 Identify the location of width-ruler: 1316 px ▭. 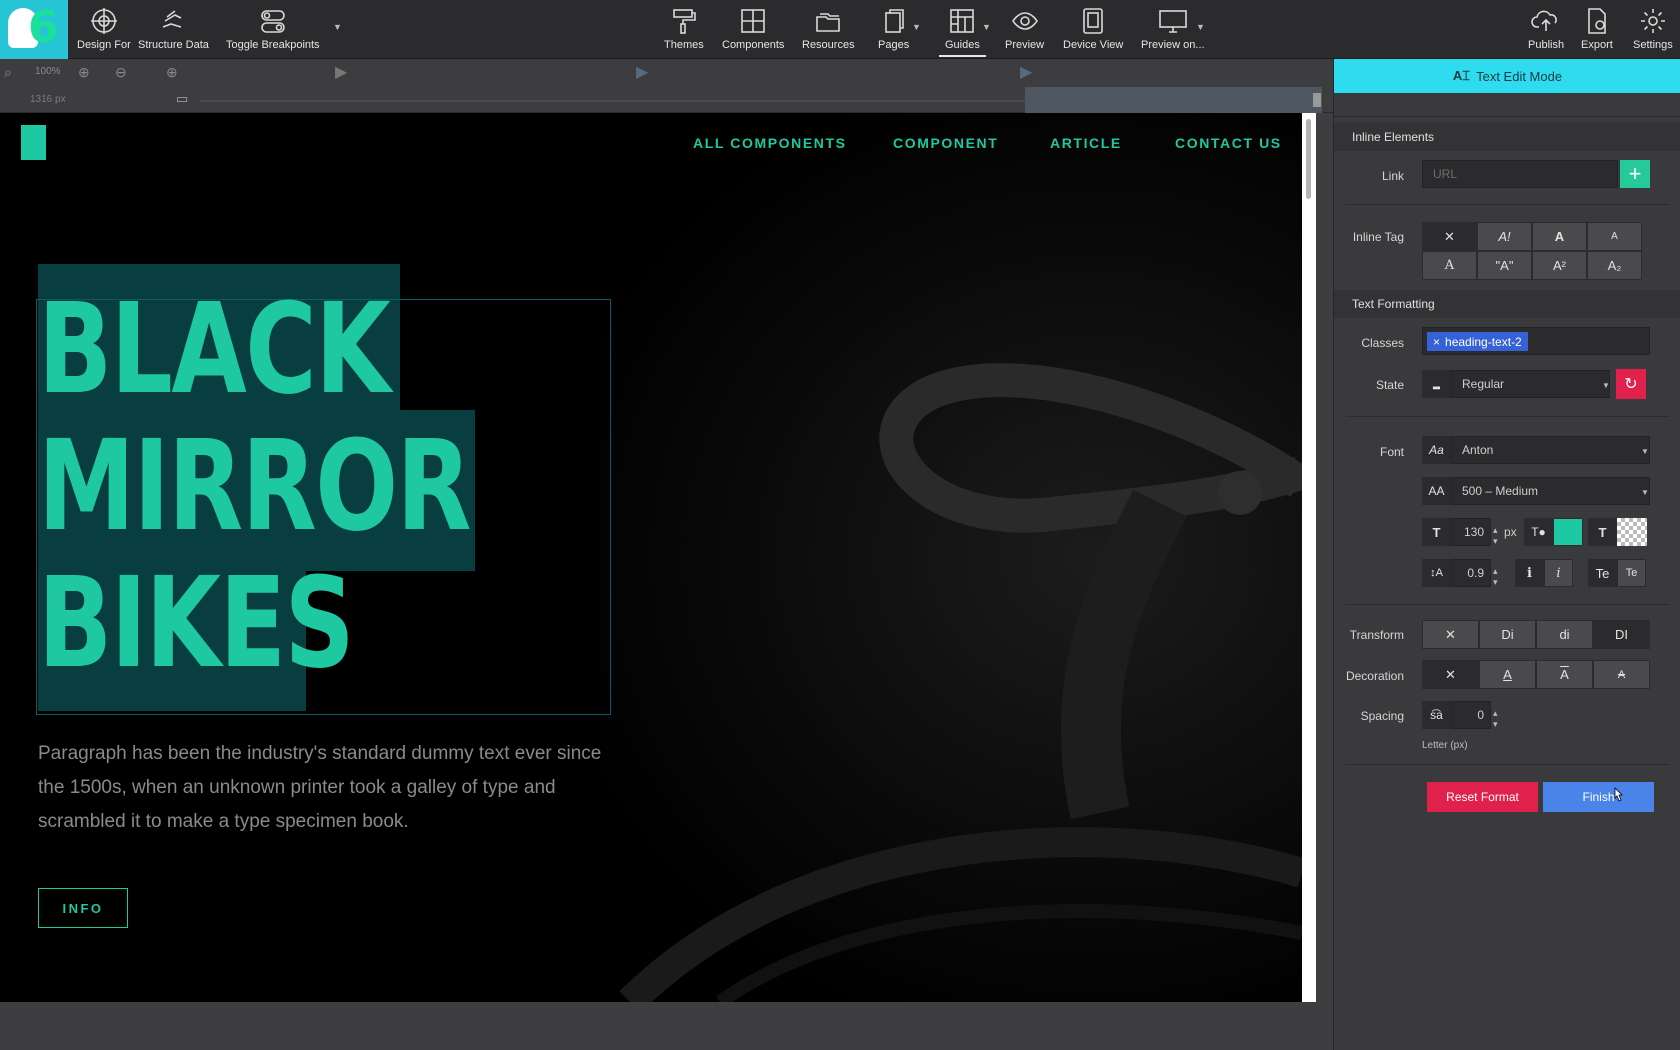
(666, 100).